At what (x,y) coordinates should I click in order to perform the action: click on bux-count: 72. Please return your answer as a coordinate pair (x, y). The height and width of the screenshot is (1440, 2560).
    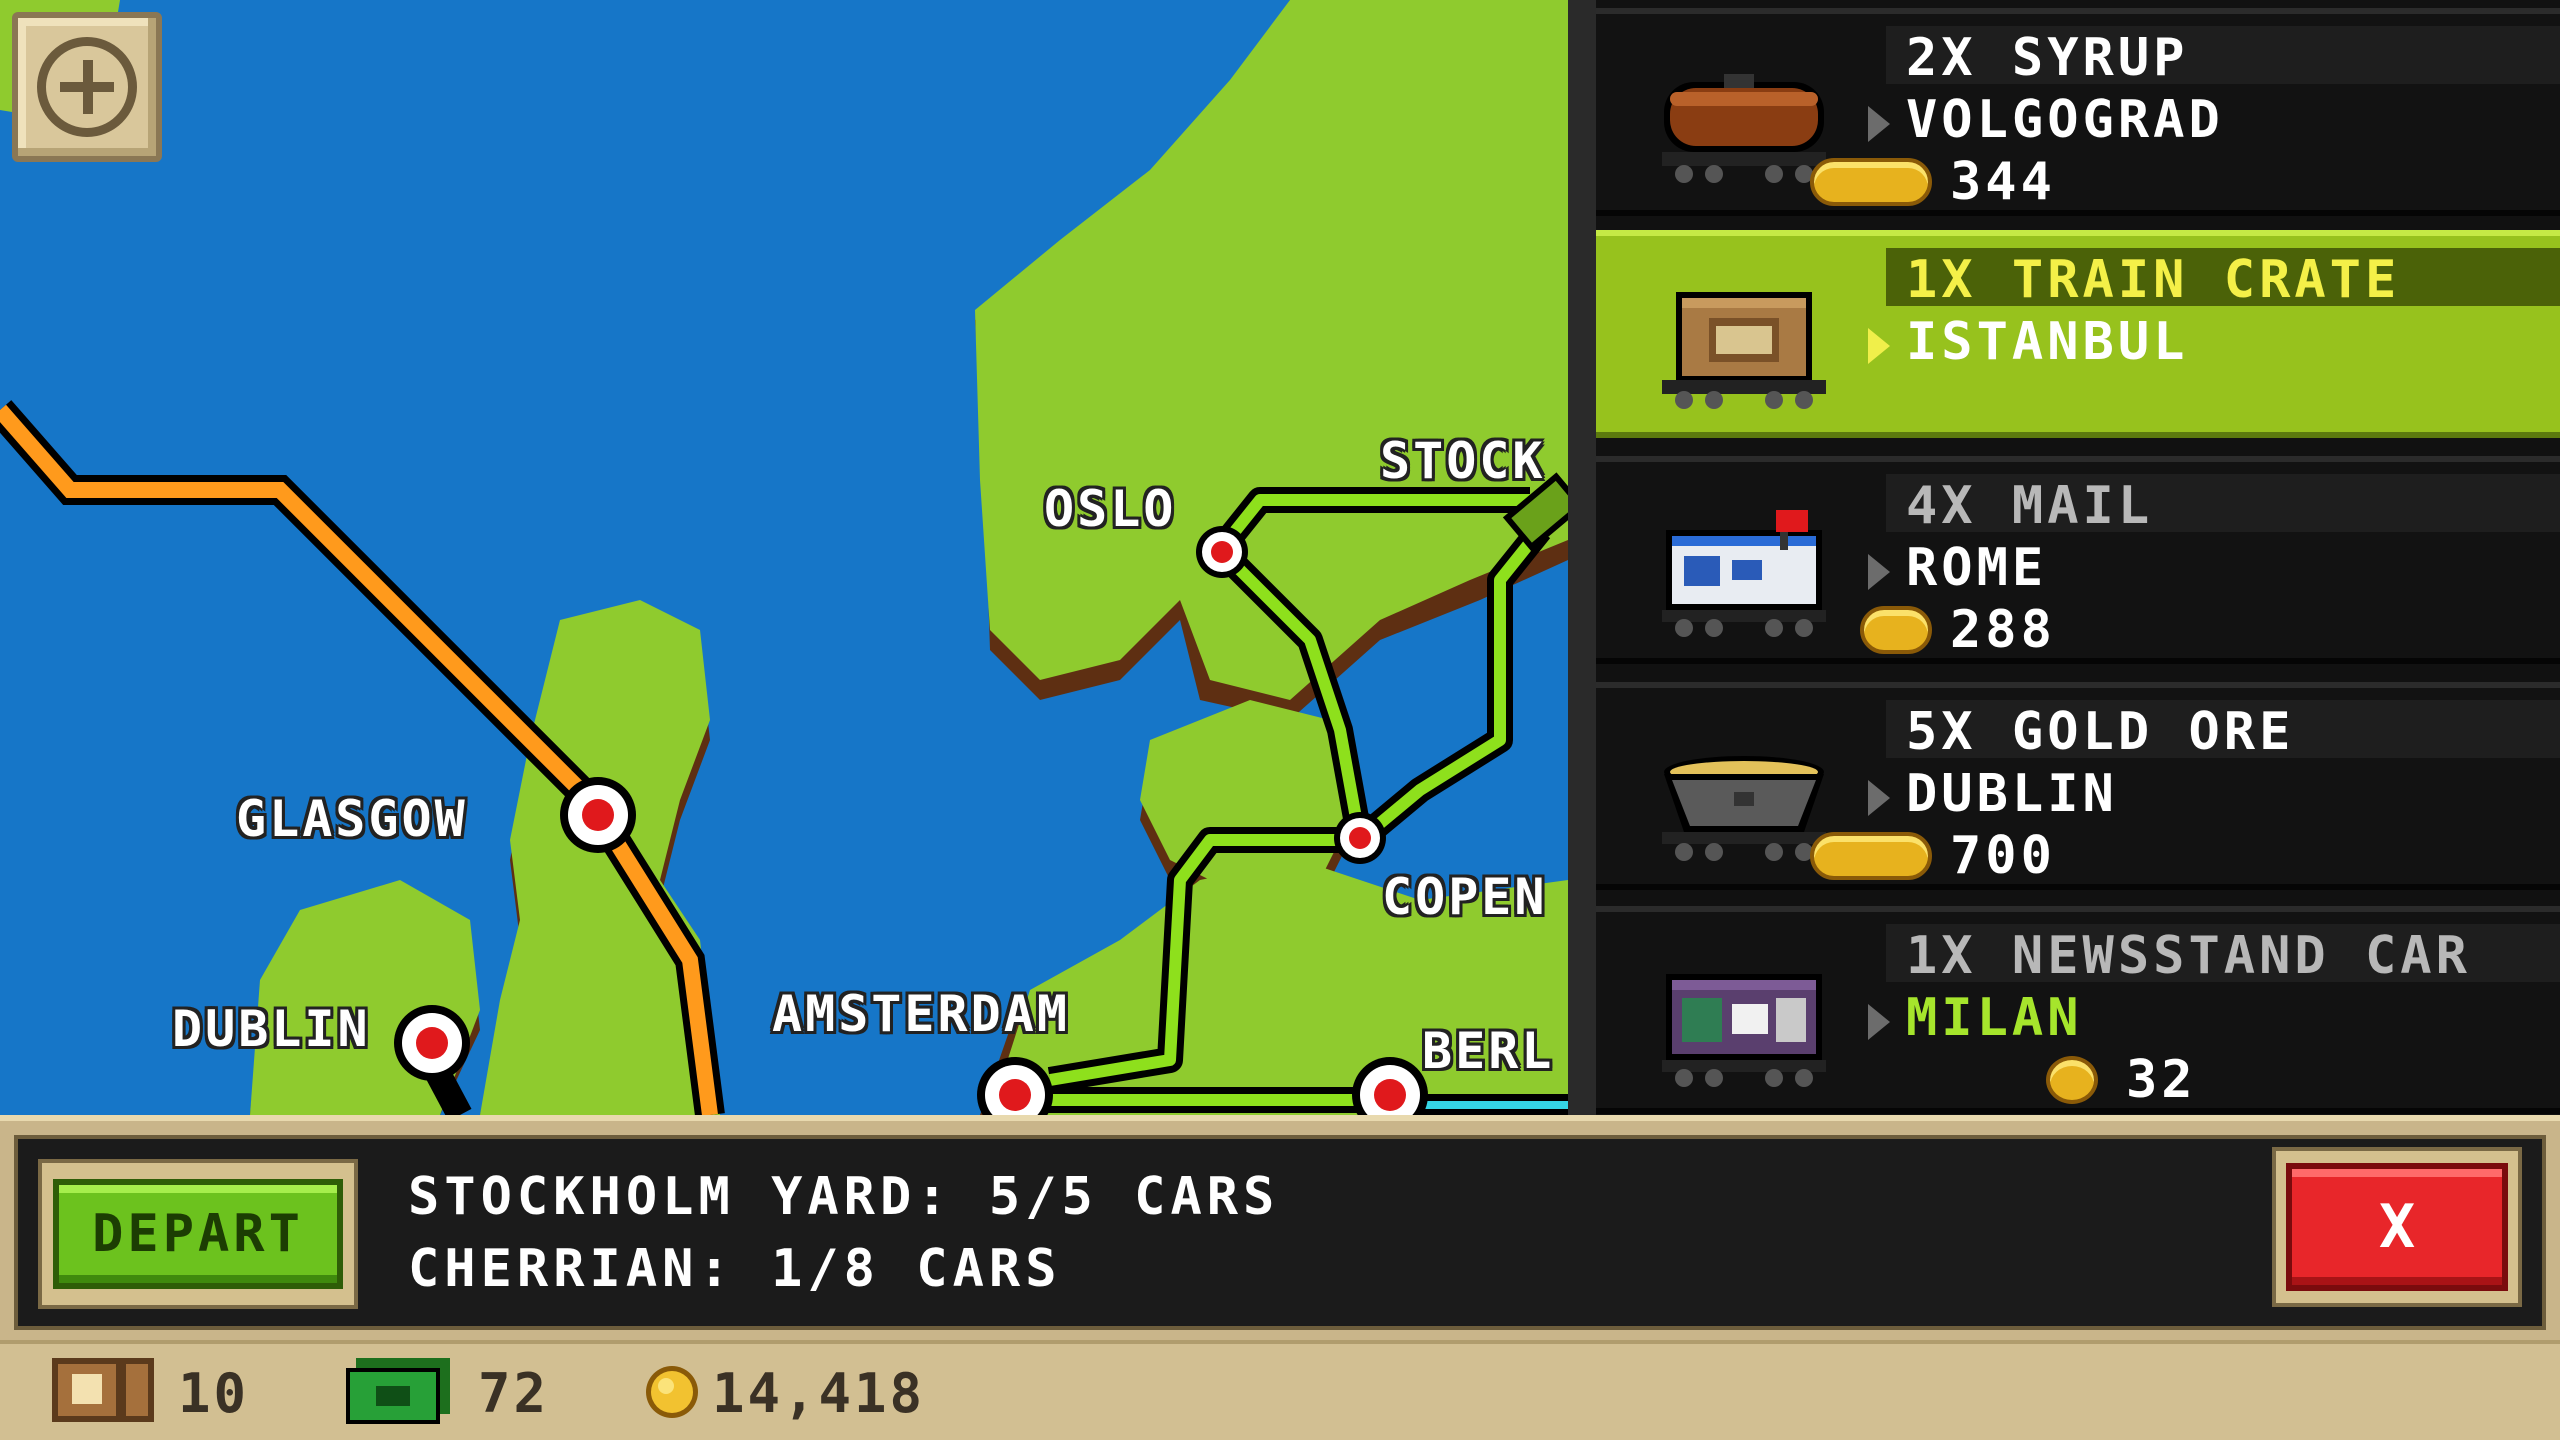
    Looking at the image, I should click on (514, 1393).